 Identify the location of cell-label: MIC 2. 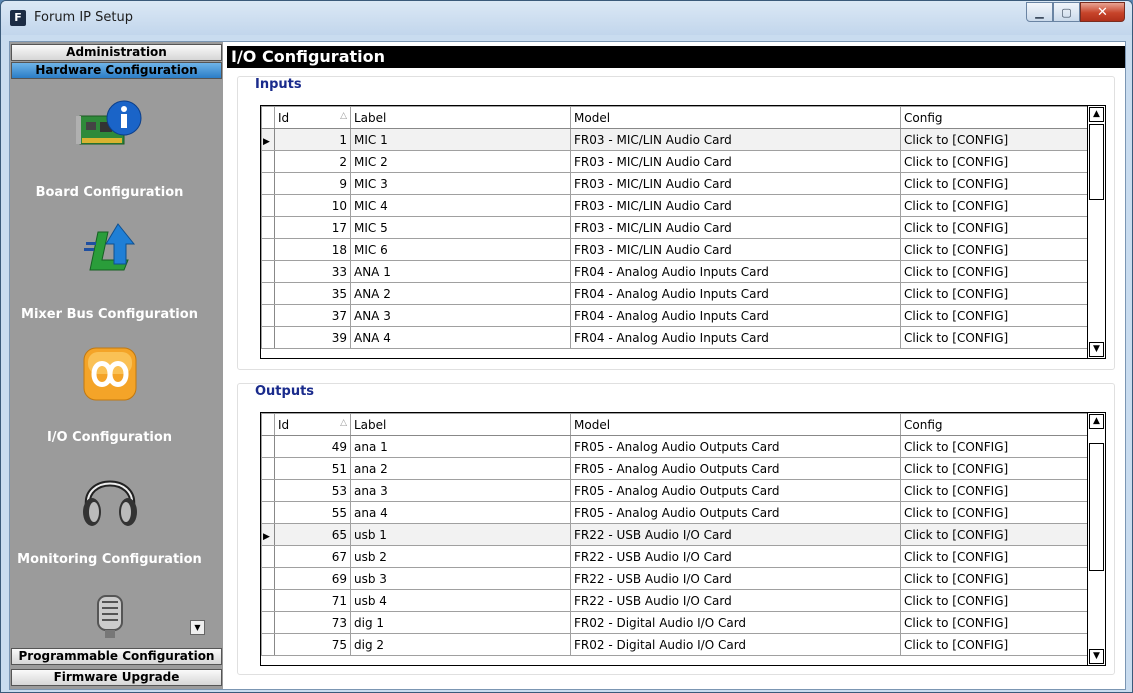
(460, 161).